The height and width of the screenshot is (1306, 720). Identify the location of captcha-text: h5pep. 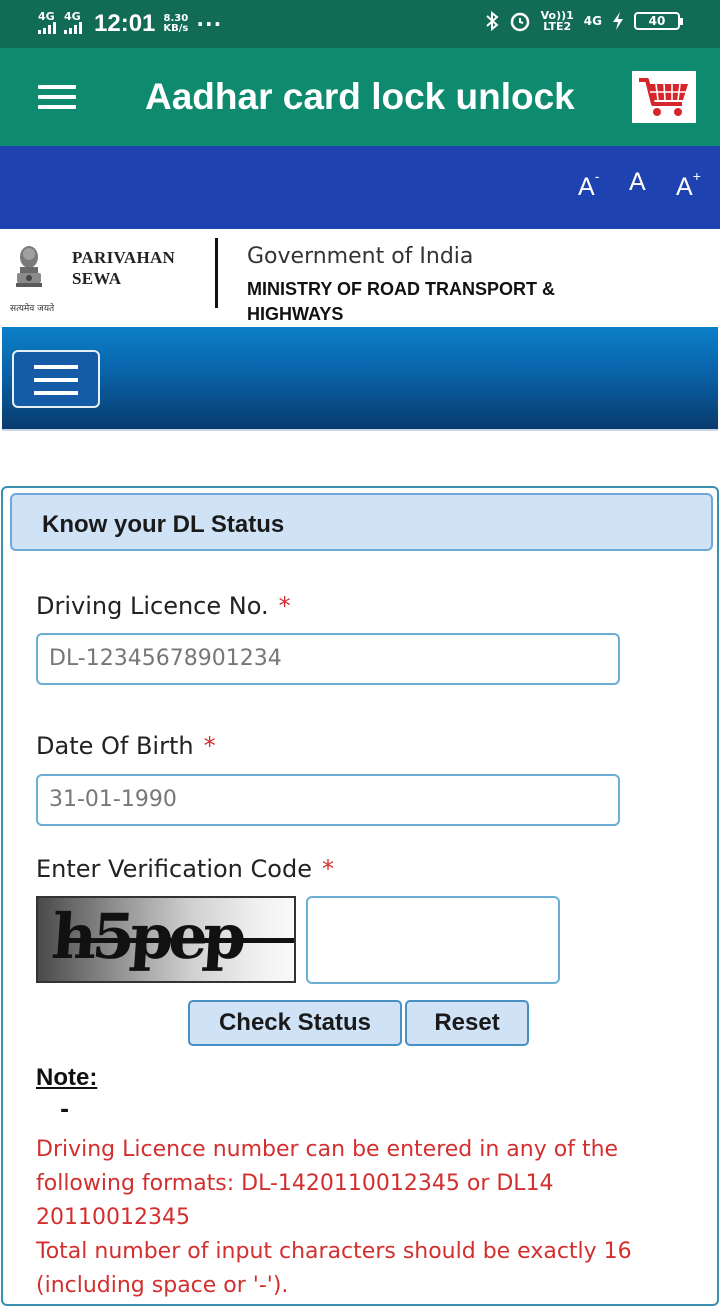
(146, 936).